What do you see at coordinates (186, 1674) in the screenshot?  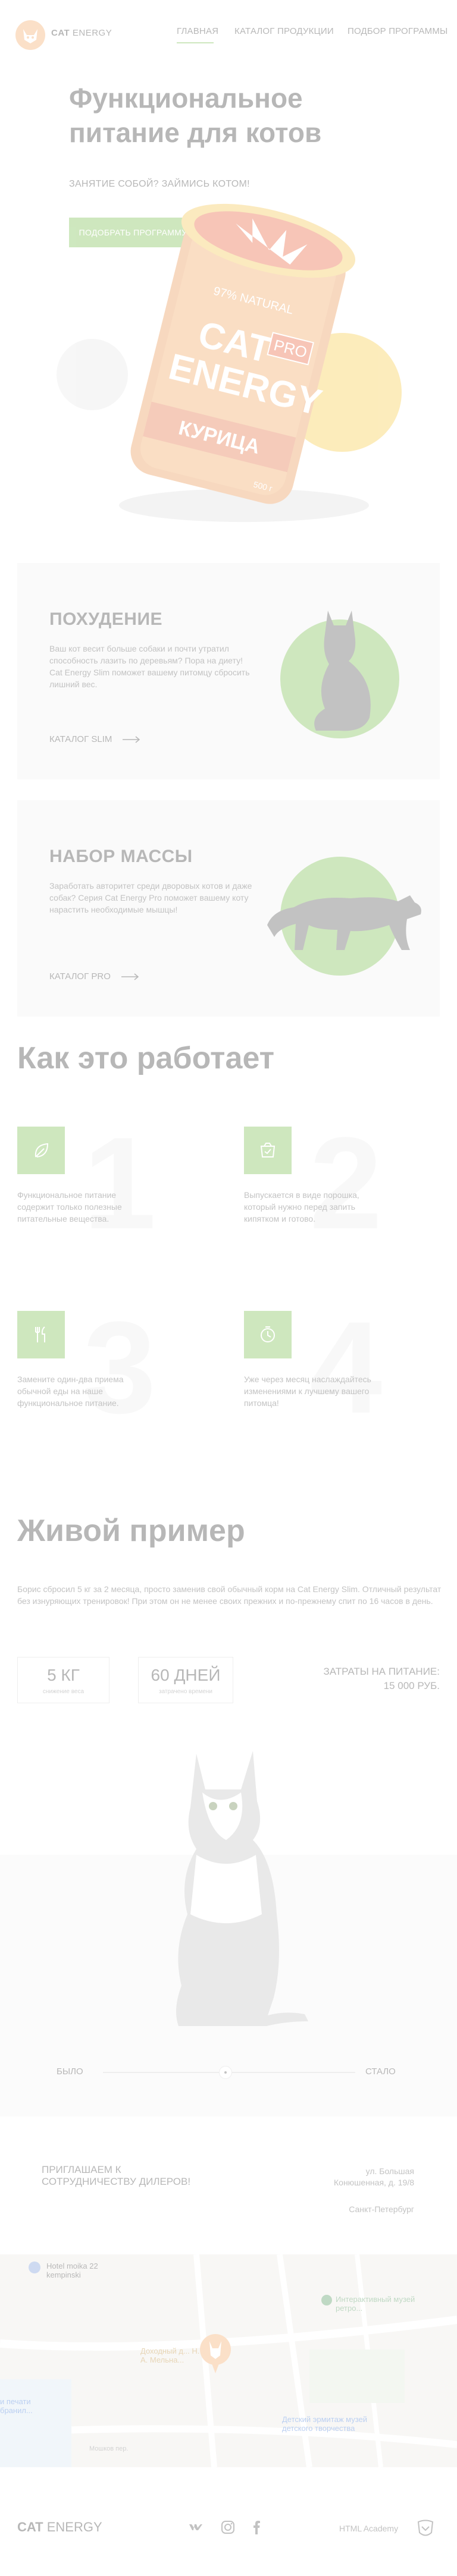 I see `stat-days-value: 60 ДНЕЙ` at bounding box center [186, 1674].